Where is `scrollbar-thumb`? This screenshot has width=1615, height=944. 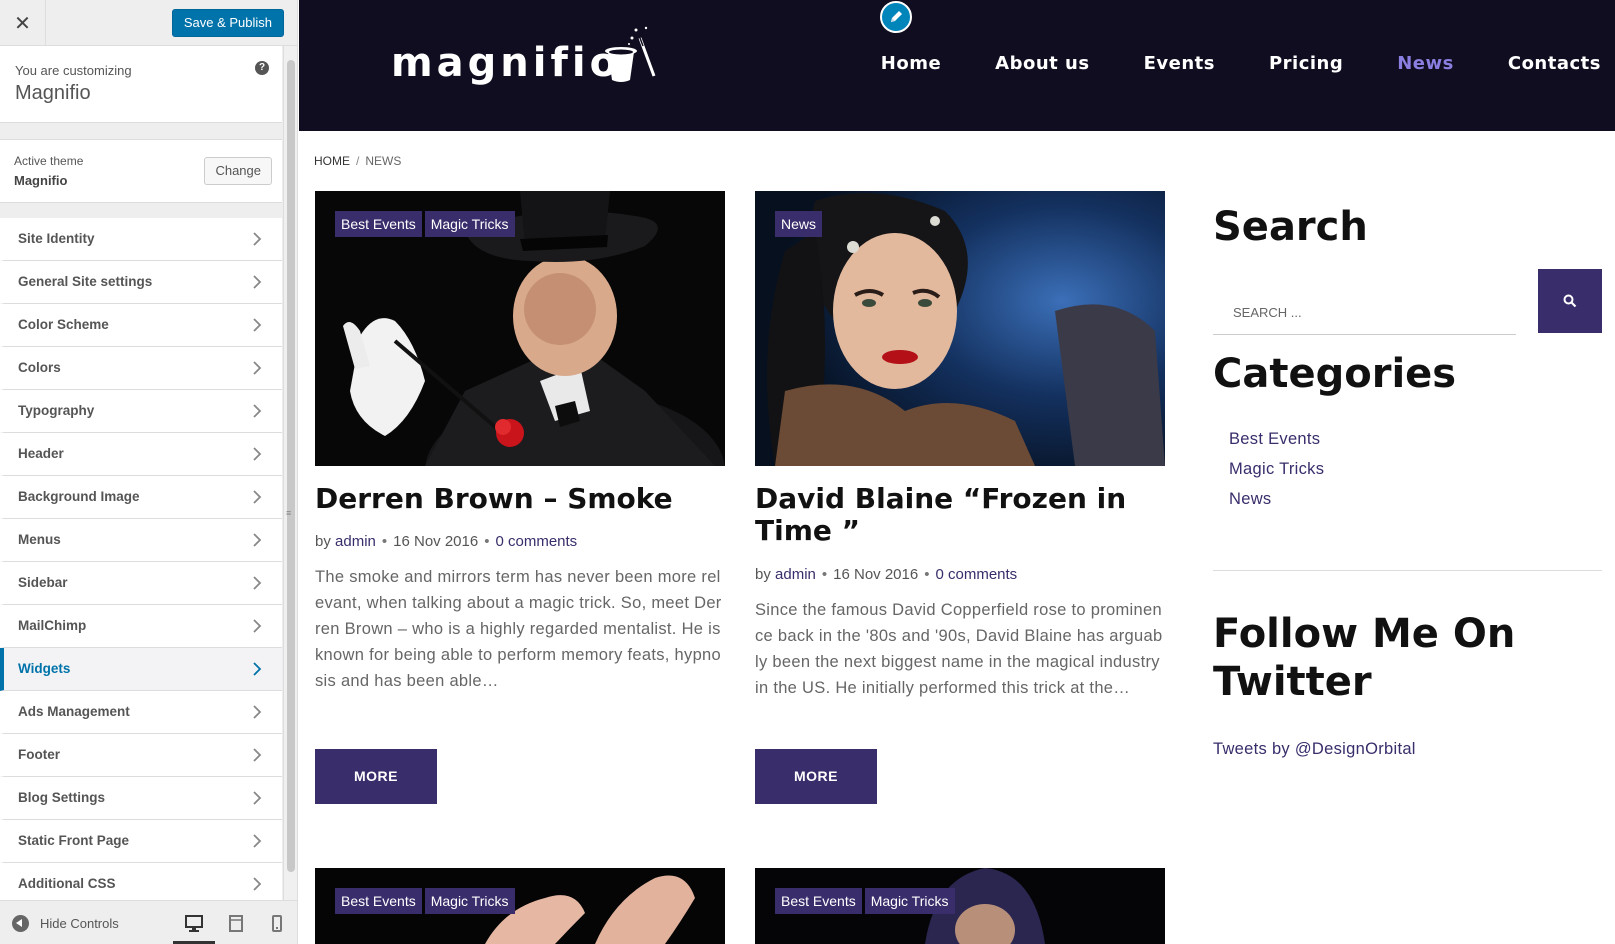 scrollbar-thumb is located at coordinates (291, 466).